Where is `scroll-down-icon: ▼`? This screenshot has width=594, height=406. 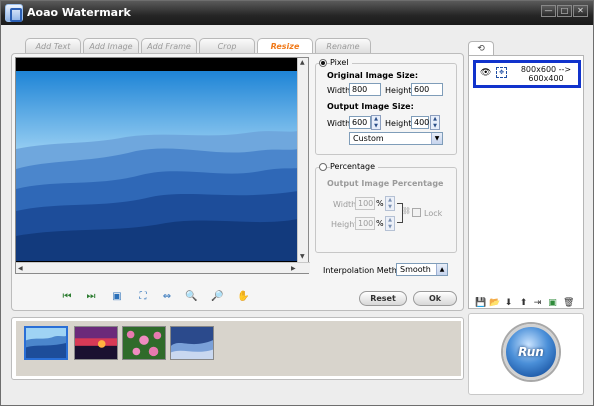 scroll-down-icon: ▼ is located at coordinates (302, 256).